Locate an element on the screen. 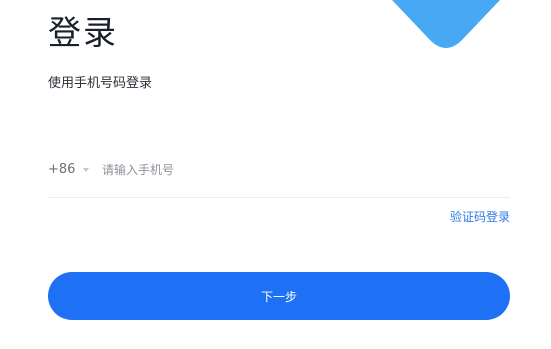  decorative-blue-shape is located at coordinates (446, 24).